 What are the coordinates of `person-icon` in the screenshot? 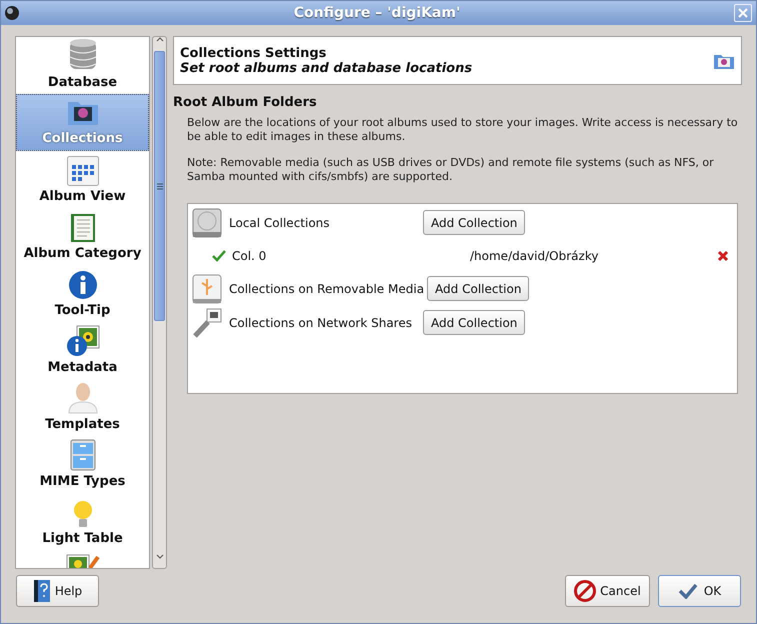 It's located at (83, 398).